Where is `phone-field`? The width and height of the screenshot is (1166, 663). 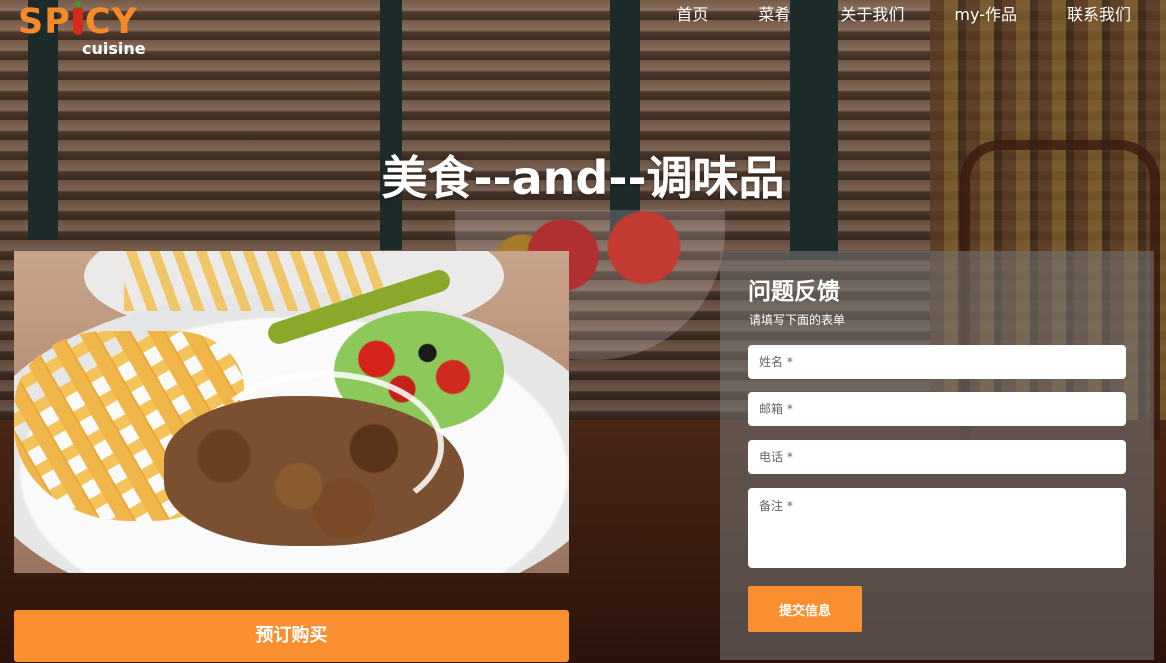
phone-field is located at coordinates (937, 457).